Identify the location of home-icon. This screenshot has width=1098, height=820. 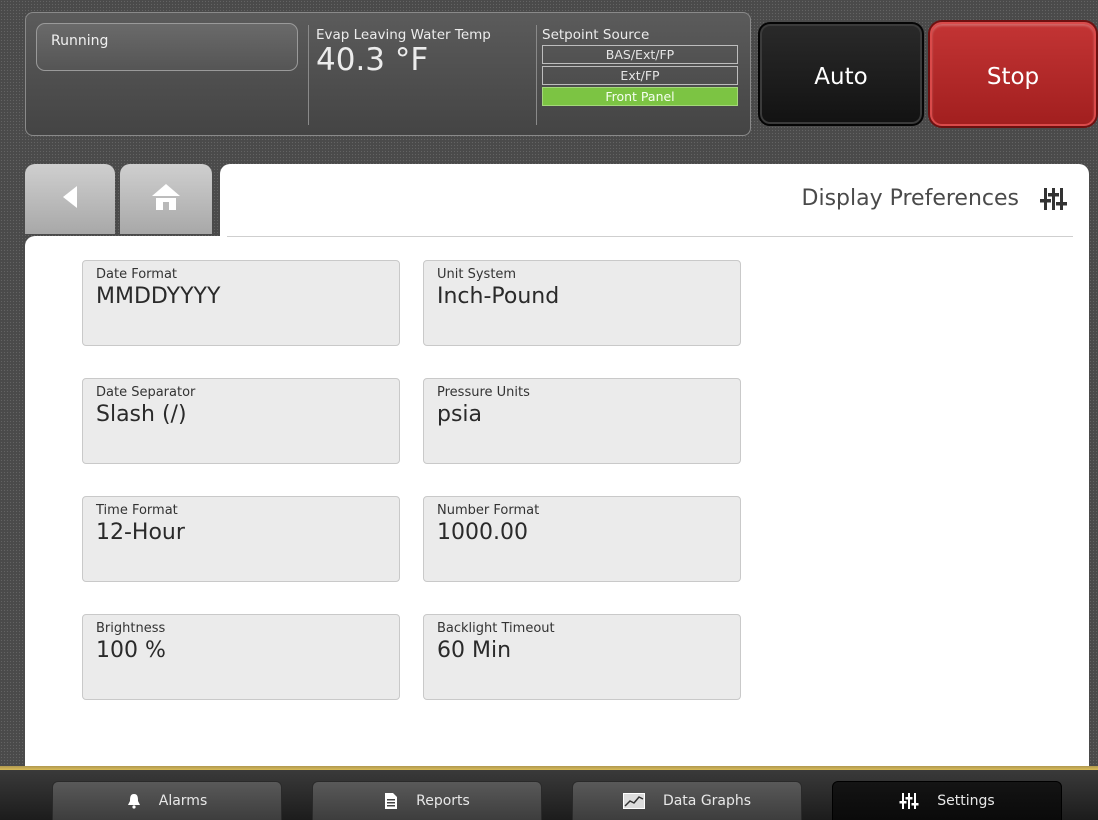
(166, 199).